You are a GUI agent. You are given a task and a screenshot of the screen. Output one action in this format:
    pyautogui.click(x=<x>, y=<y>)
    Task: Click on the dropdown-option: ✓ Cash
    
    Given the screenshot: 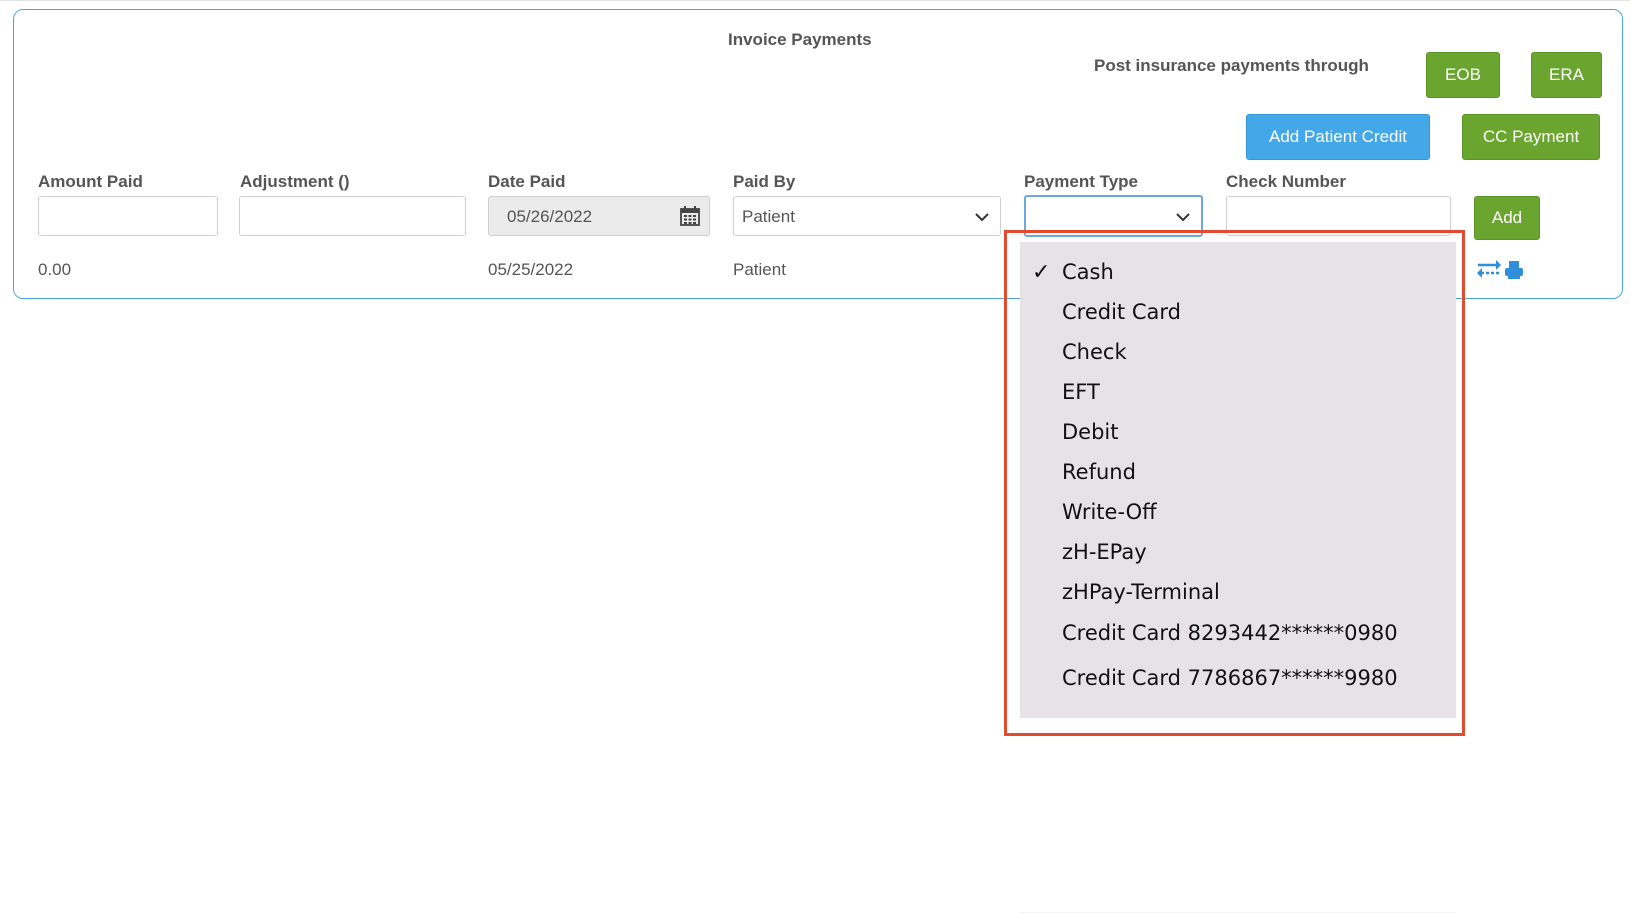 What is the action you would take?
    pyautogui.click(x=1238, y=274)
    